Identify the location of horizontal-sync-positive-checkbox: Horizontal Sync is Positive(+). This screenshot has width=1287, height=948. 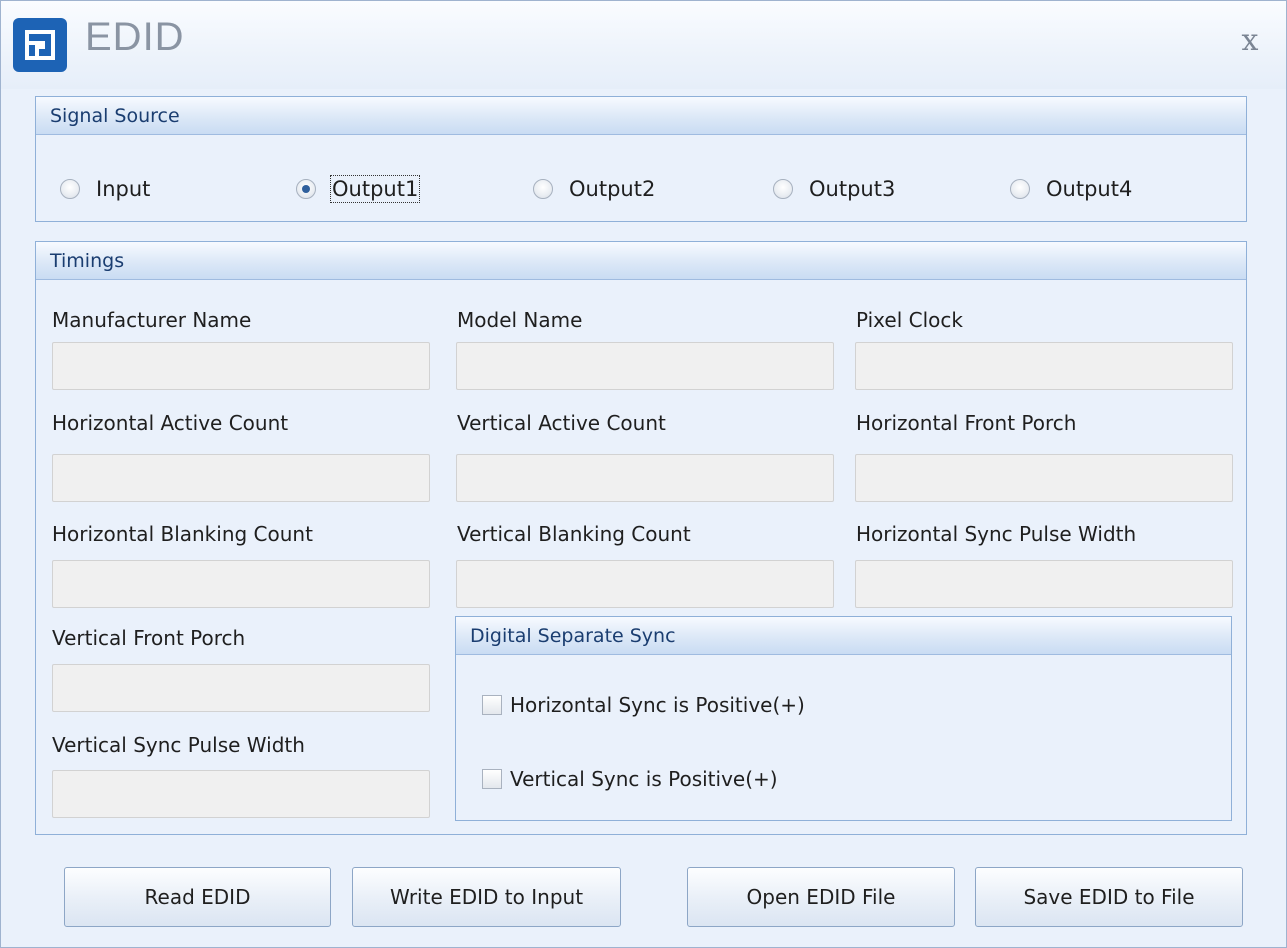
(643, 705).